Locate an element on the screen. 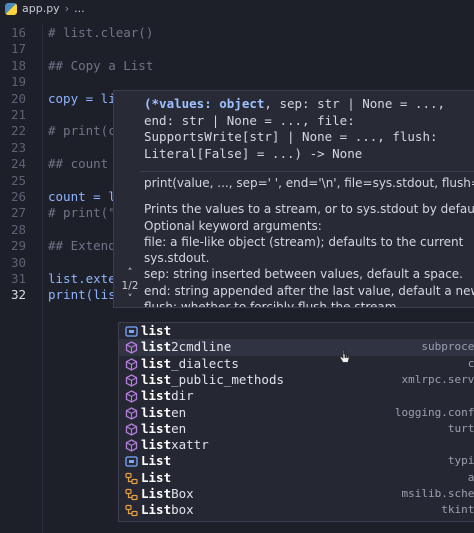 Image resolution: width=474 pixels, height=533 pixels. doc-line: sys.stdout. is located at coordinates (177, 258).